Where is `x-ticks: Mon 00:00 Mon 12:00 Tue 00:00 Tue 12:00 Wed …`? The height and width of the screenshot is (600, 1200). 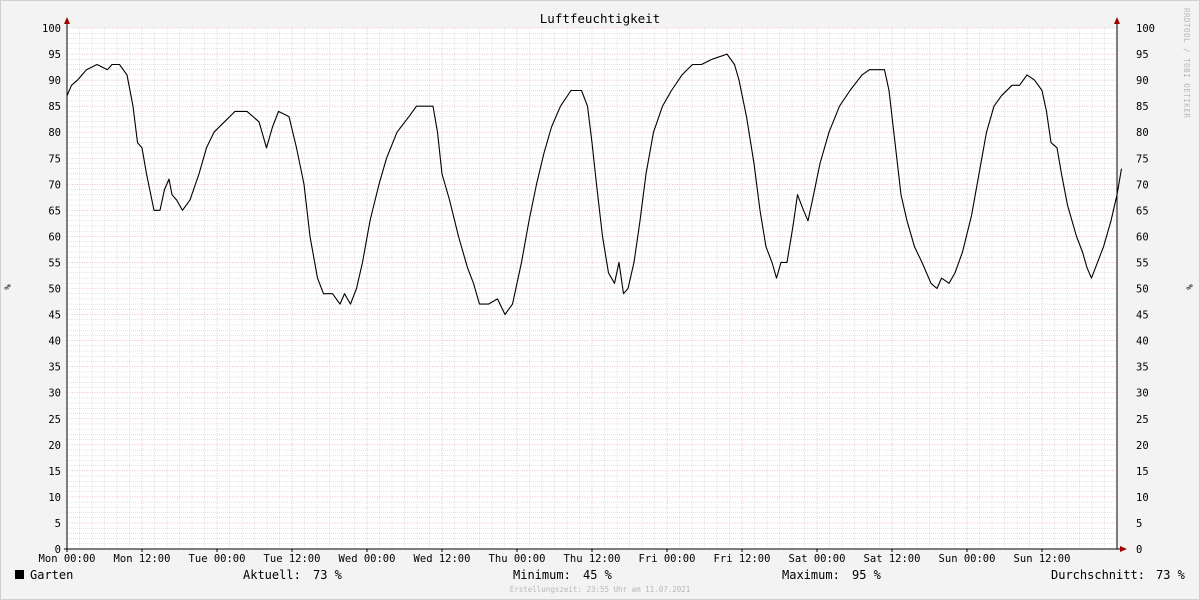 x-ticks: Mon 00:00 Mon 12:00 Tue 00:00 Tue 12:00 Wed … is located at coordinates (555, 557).